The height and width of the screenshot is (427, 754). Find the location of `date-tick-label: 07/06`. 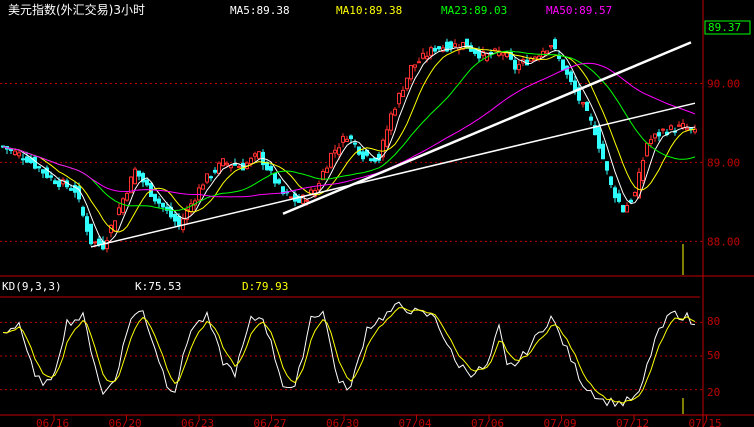

date-tick-label: 07/06 is located at coordinates (487, 422).